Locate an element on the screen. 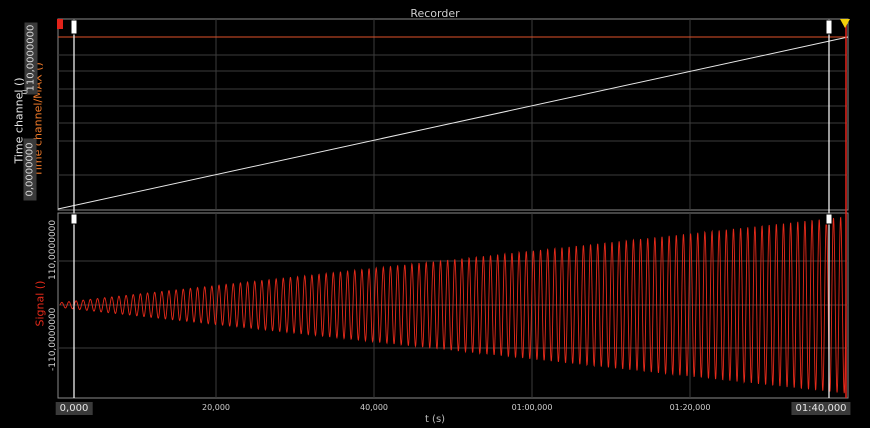 The image size is (870, 428). x-tick-4: 01:20,000 is located at coordinates (690, 407).